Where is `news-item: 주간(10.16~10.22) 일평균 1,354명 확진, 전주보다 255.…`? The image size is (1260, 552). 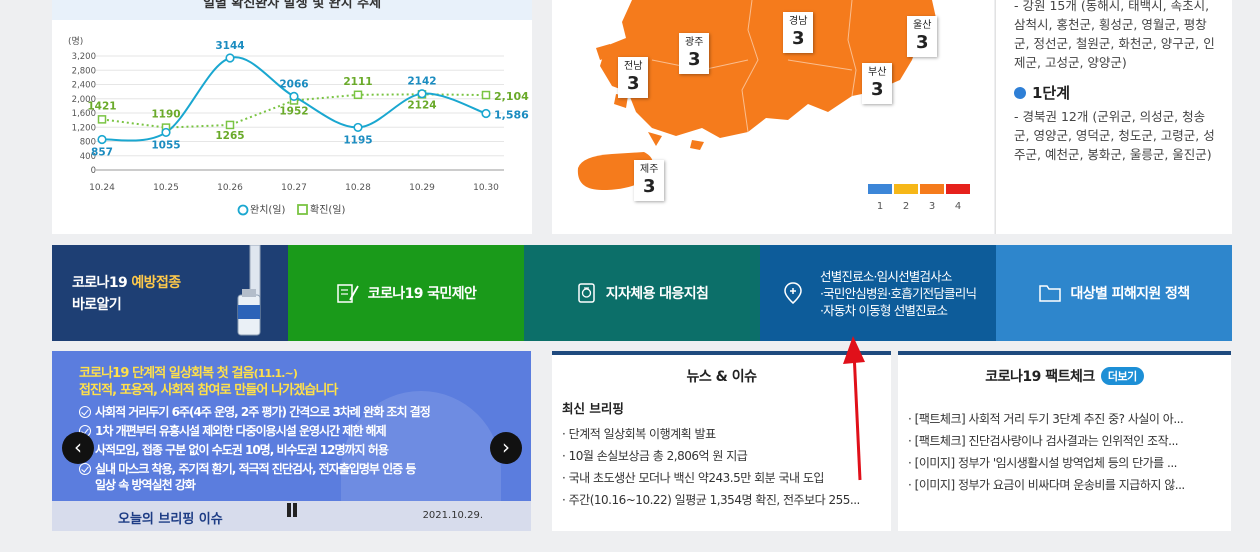
news-item: 주간(10.16~10.22) 일평균 1,354명 확진, 전주보다 255.… is located at coordinates (726, 500).